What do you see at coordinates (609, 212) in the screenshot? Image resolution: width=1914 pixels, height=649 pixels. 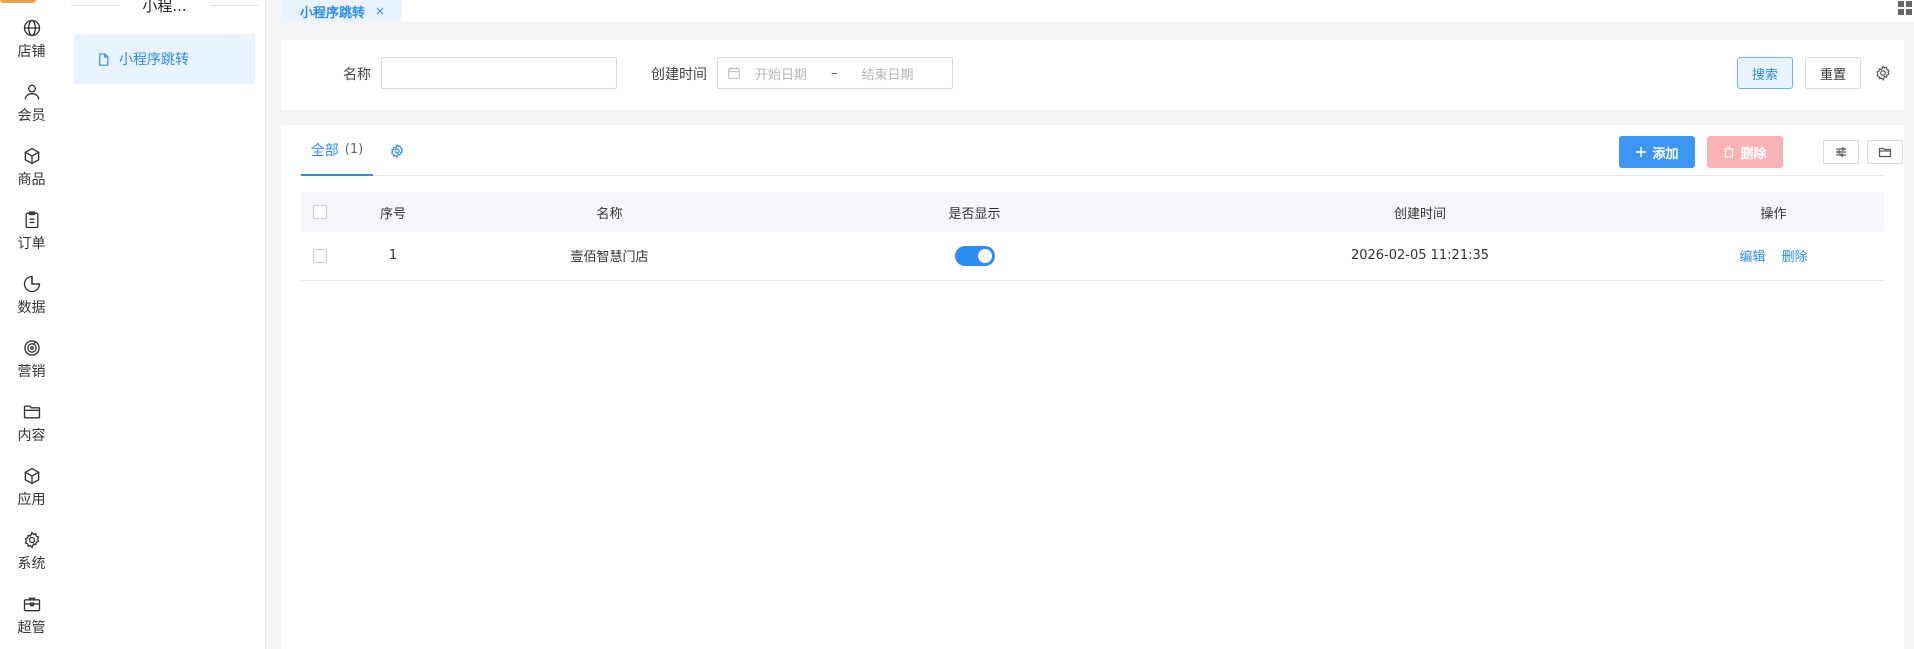 I see `column-header: 名称` at bounding box center [609, 212].